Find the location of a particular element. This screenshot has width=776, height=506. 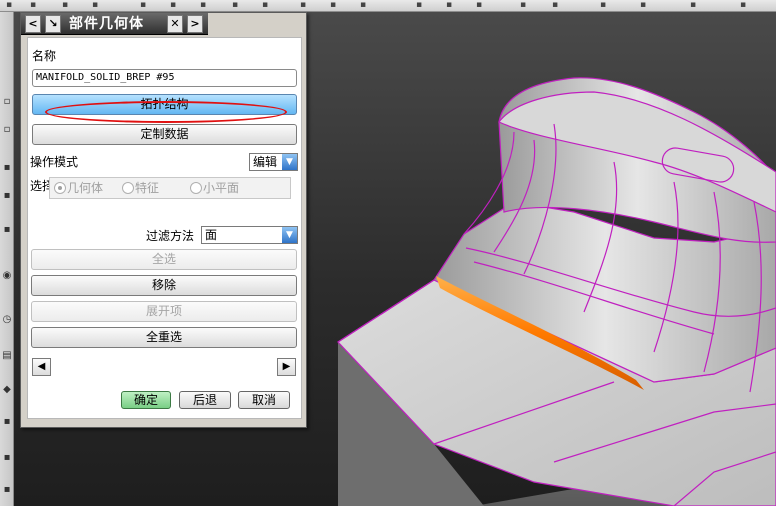

back-arrow-icon: < is located at coordinates (33, 24).